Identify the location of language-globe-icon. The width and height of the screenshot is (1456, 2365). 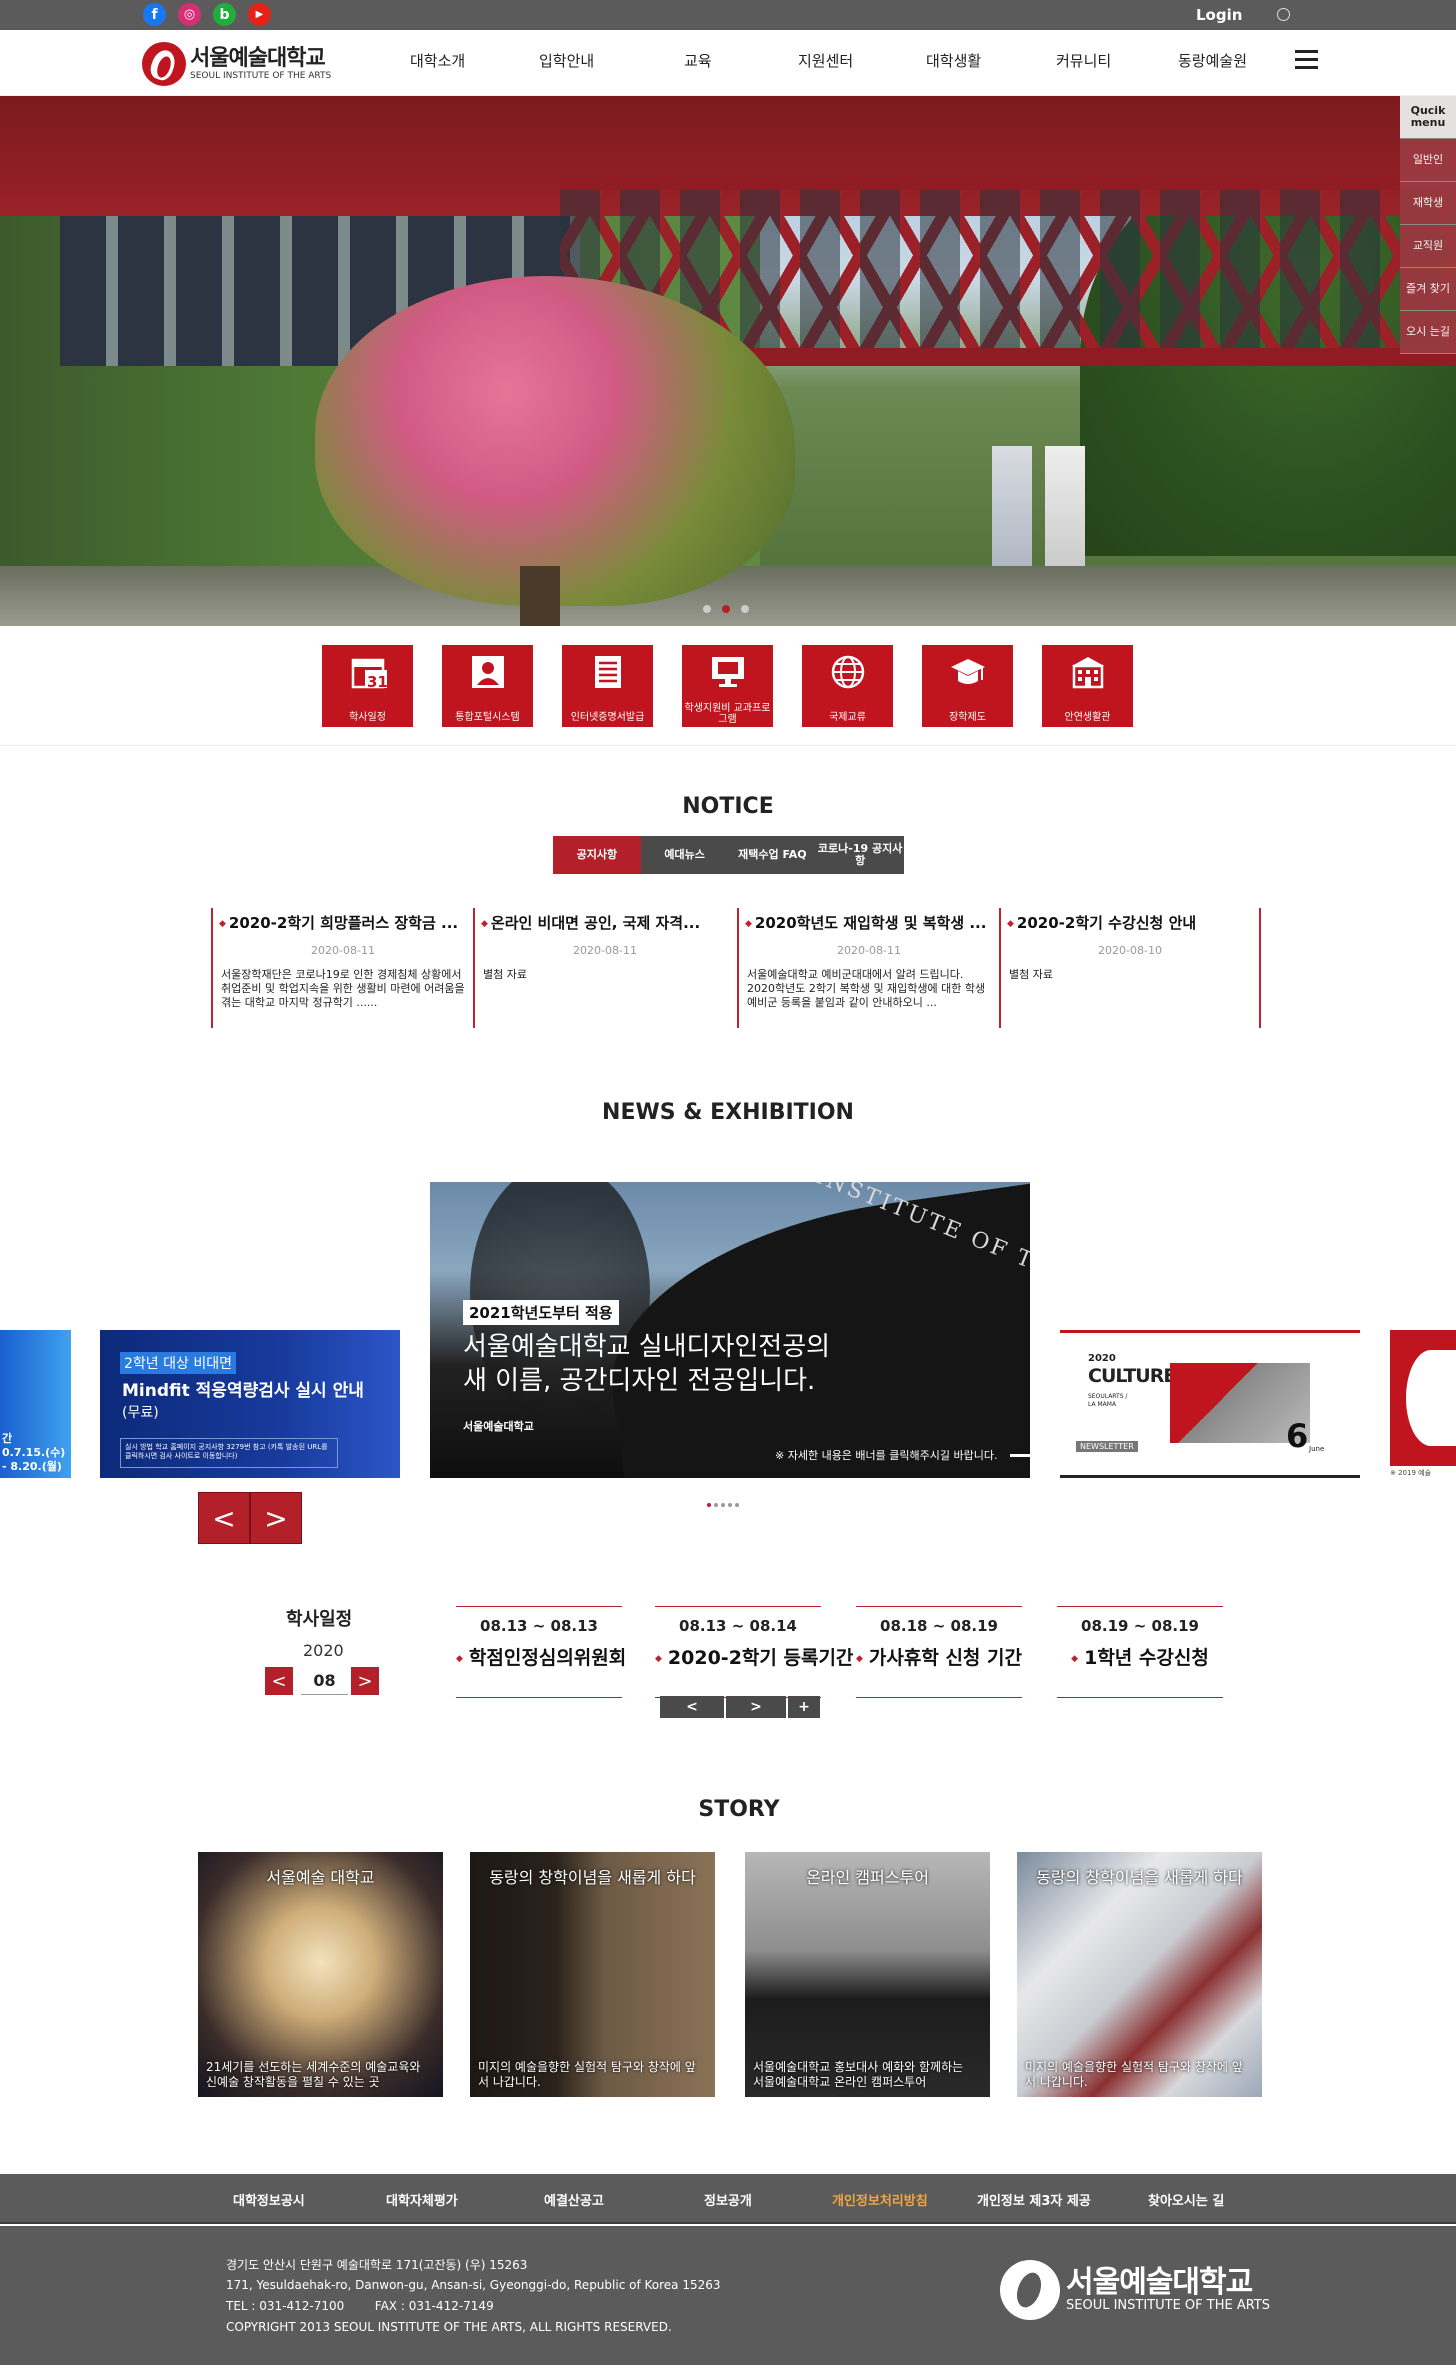
(1283, 14).